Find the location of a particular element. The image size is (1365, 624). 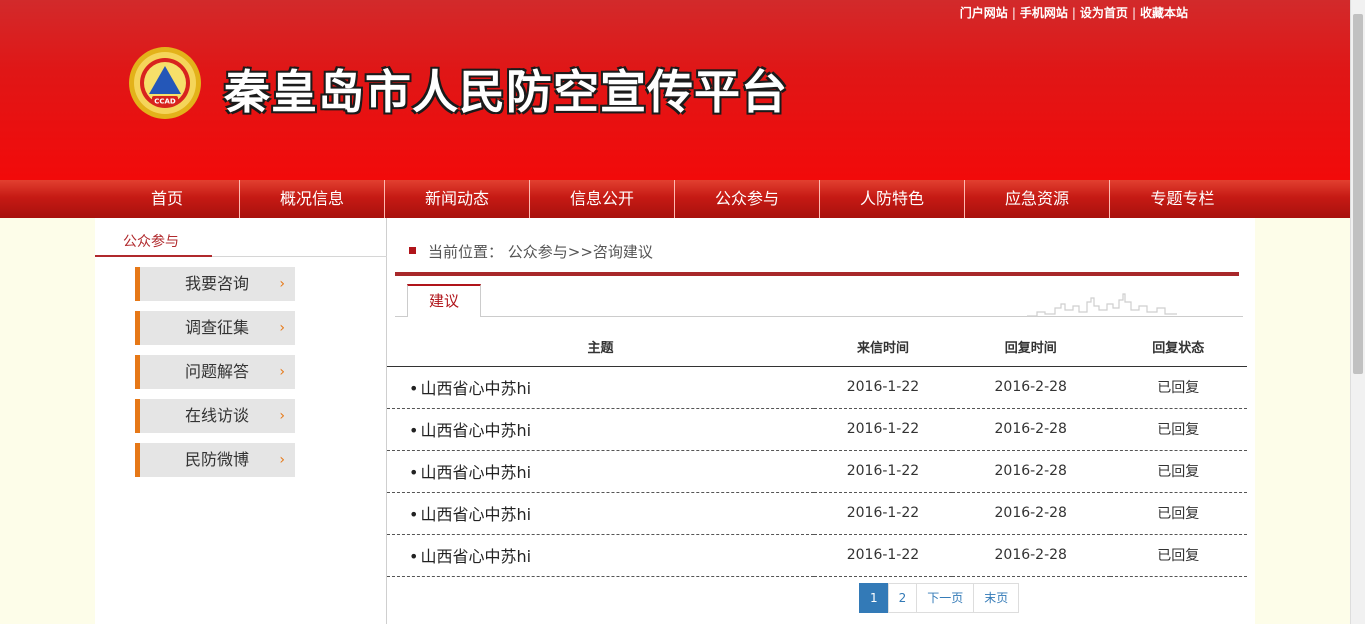

divider is located at coordinates (817, 274).